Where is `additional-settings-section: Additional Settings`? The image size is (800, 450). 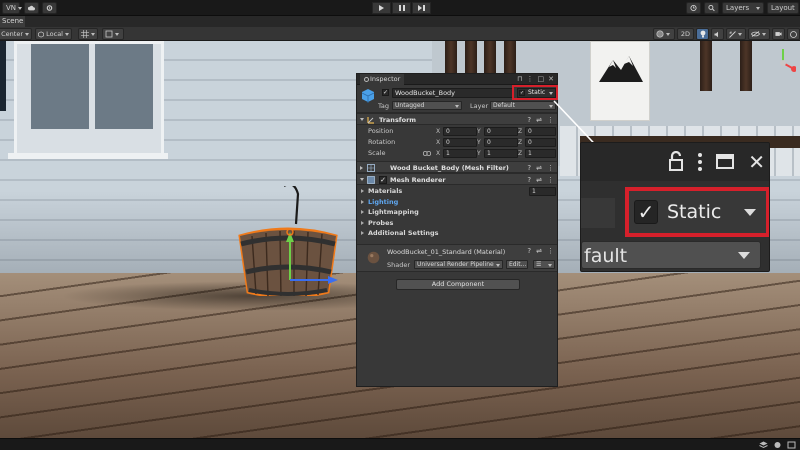
additional-settings-section: Additional Settings is located at coordinates (457, 233).